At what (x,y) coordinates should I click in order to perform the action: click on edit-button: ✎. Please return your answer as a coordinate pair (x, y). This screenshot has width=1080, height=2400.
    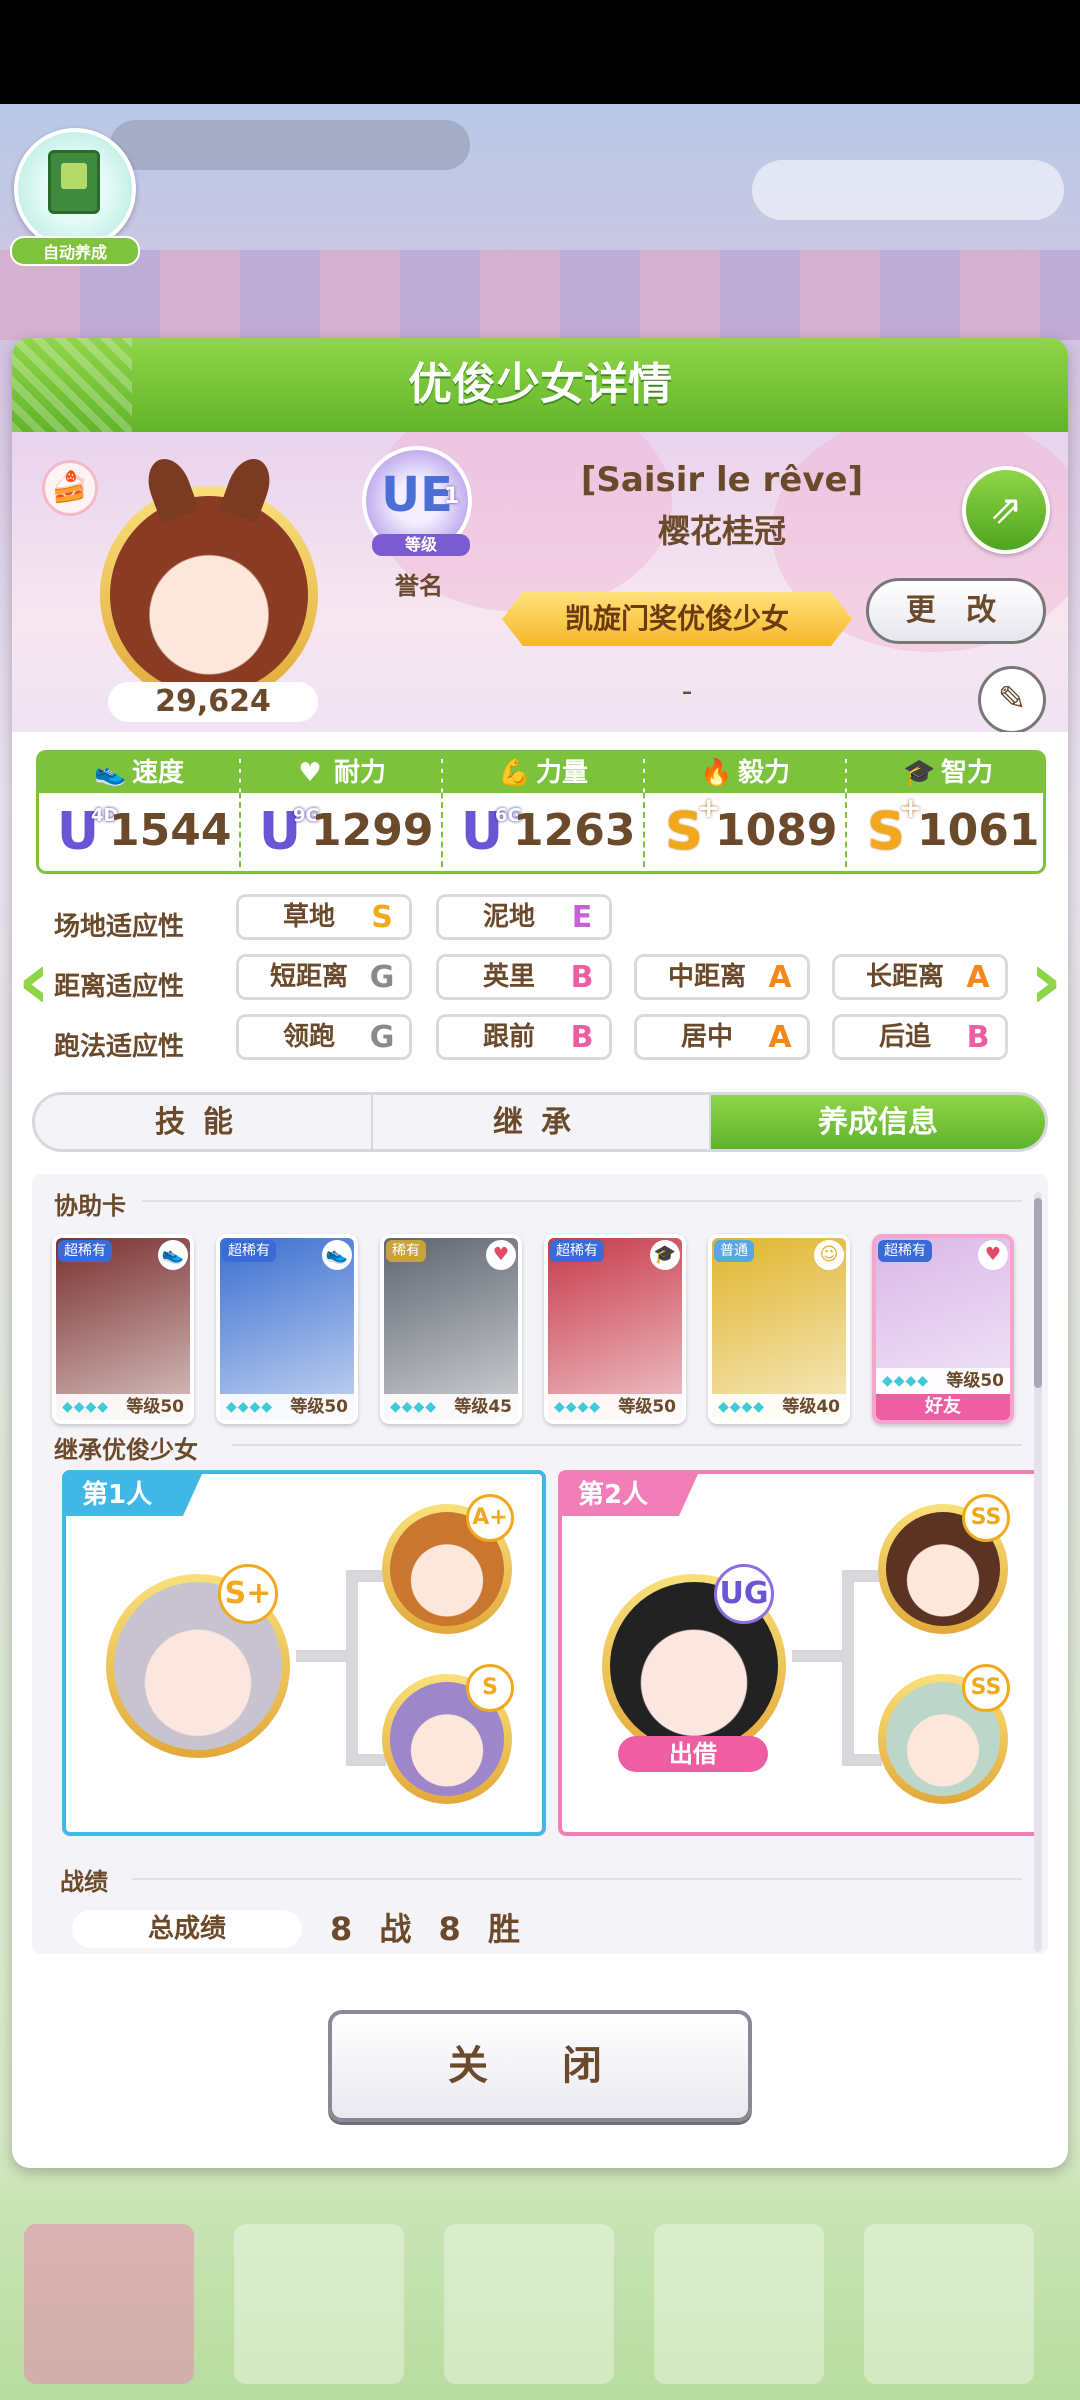
    Looking at the image, I should click on (1012, 699).